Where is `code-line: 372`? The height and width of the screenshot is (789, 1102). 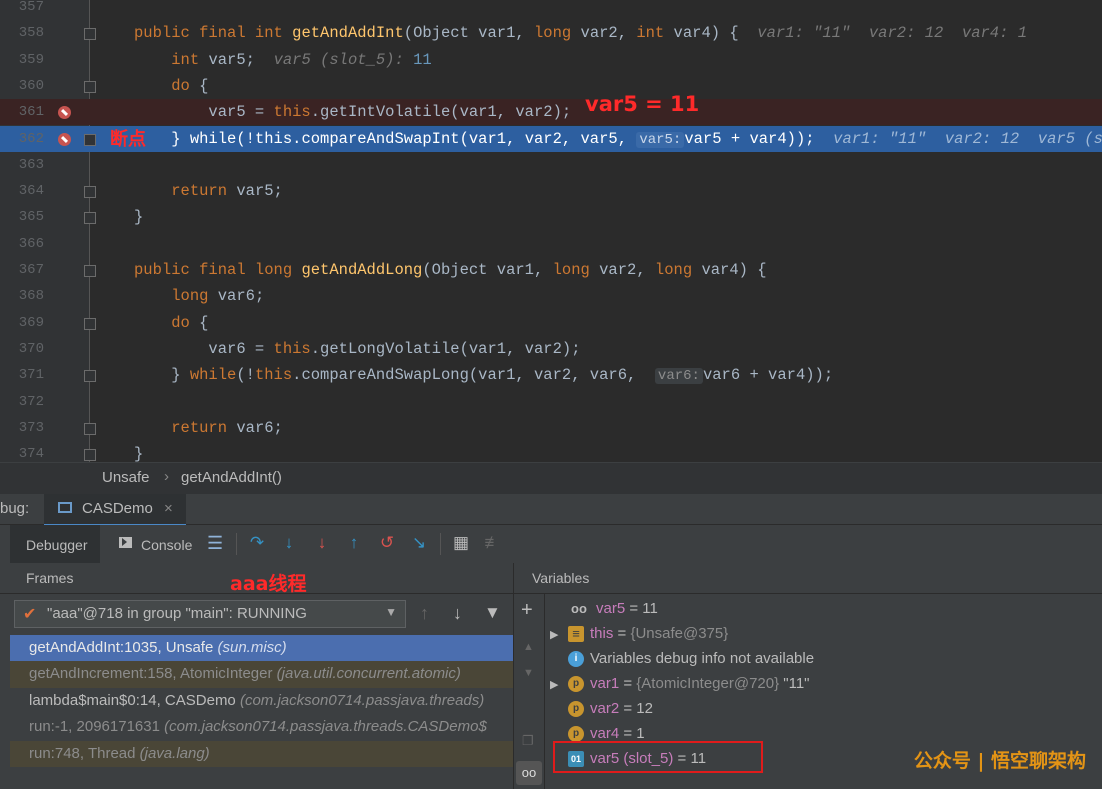 code-line: 372 is located at coordinates (551, 402).